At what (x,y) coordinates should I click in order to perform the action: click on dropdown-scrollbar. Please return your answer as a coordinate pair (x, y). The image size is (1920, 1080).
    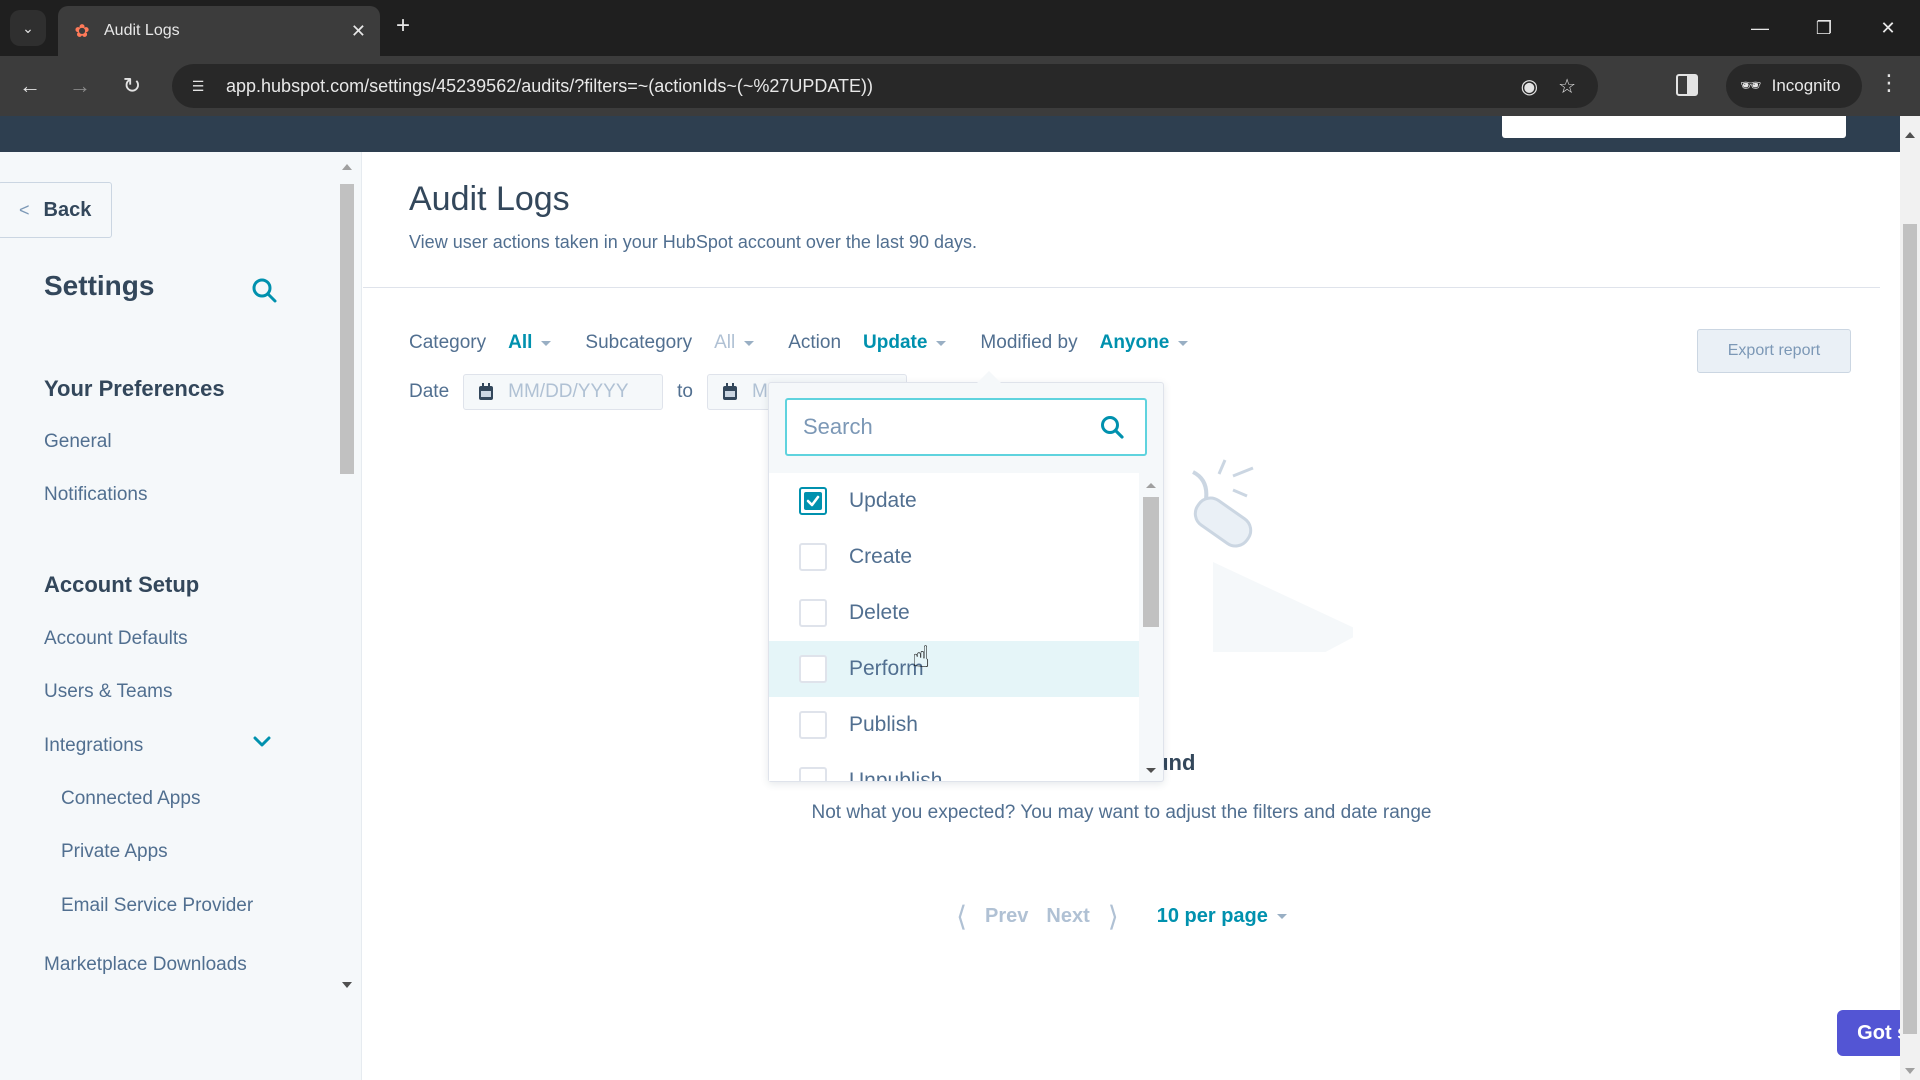
    Looking at the image, I should click on (1151, 627).